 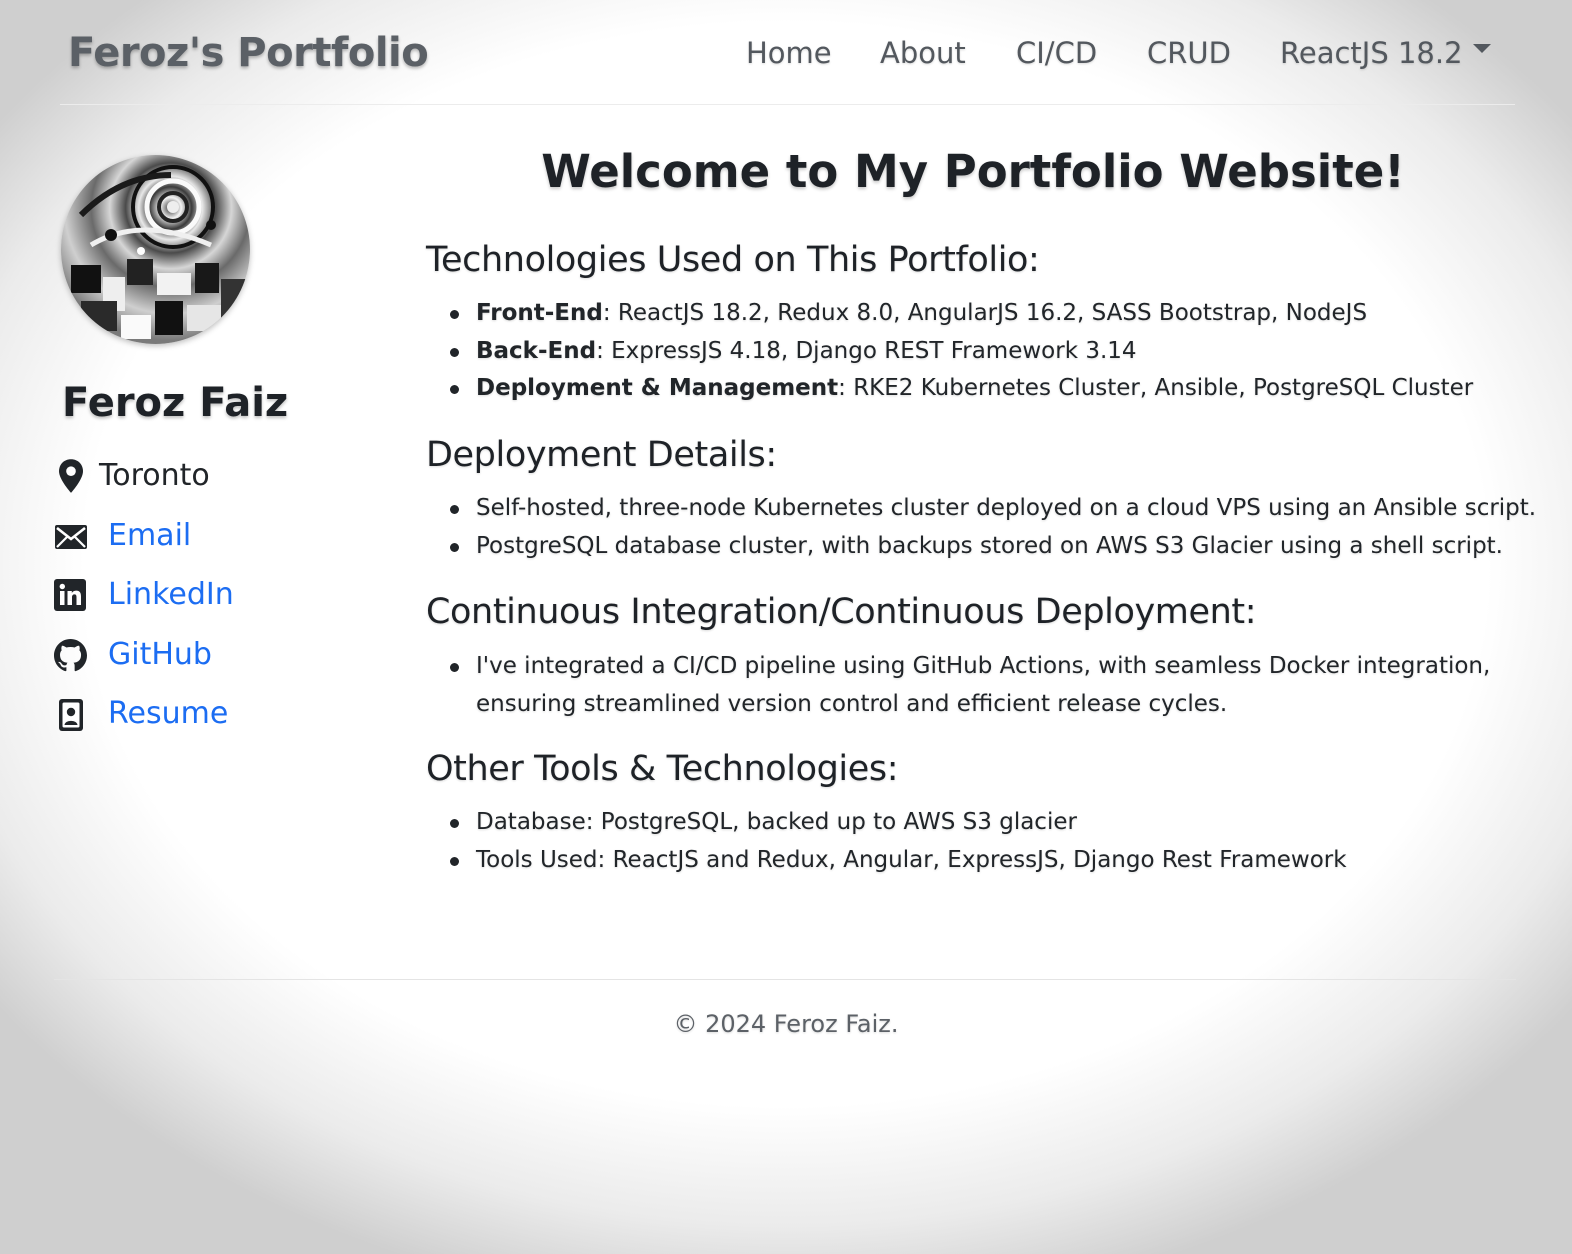 I want to click on caret-down-icon, so click(x=1481, y=48).